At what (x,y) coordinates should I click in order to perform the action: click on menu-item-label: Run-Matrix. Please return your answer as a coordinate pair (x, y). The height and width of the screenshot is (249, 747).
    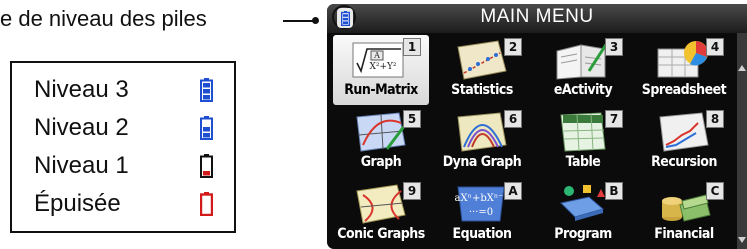
    Looking at the image, I should click on (381, 90).